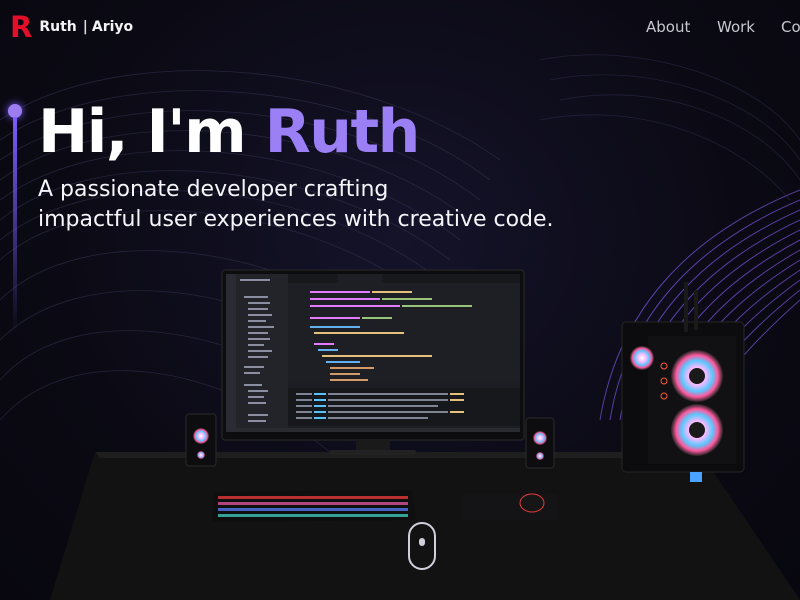  Describe the element at coordinates (213, 189) in the screenshot. I see `hero-subtitle-line-1: A passionate developer crafting` at that location.